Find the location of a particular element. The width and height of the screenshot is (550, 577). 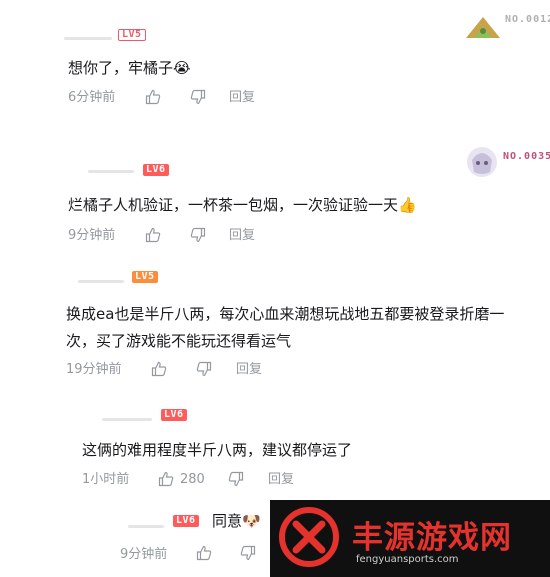

emoji: 😭 is located at coordinates (182, 68).